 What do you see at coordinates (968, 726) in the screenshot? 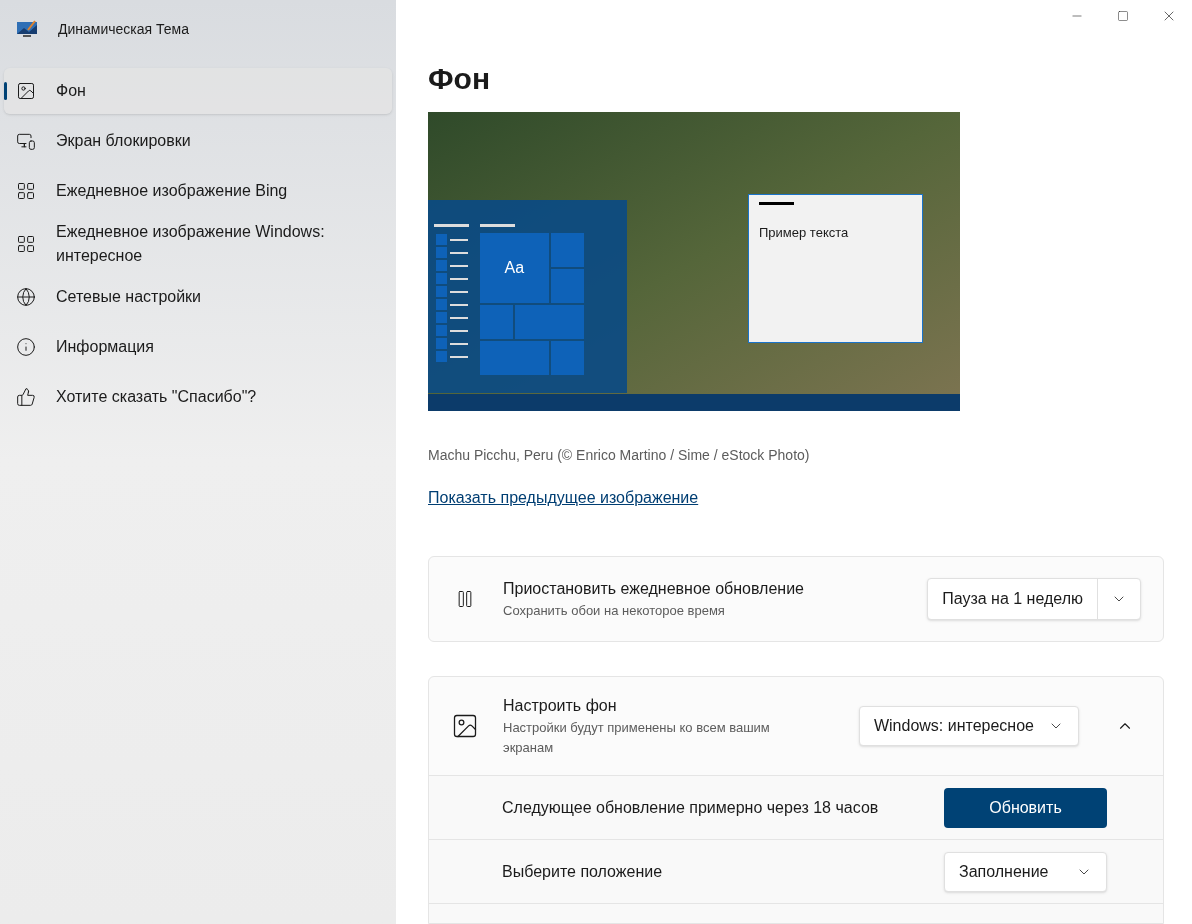
I see `background-type-dropdown: Windows: интересное` at bounding box center [968, 726].